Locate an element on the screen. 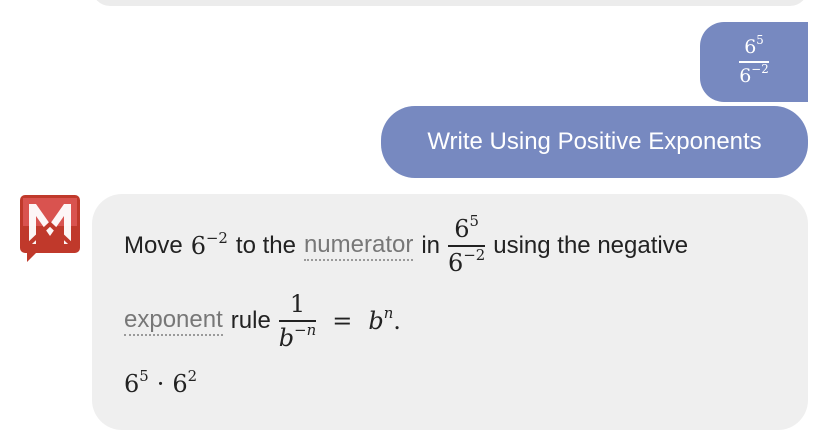 The image size is (828, 438). previous-message-card is located at coordinates (450, 3).